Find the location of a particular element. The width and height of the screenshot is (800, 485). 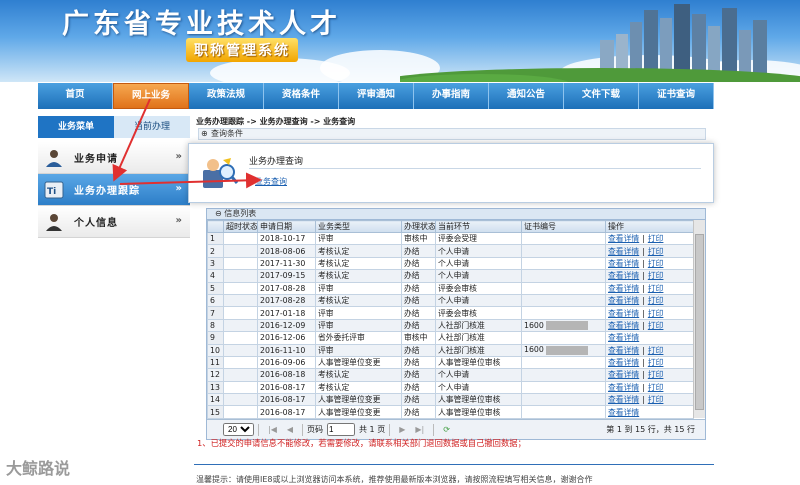

table-row: 3 2017-11-30 考核认定 办结 个人申请 查看详情 | 打印 is located at coordinates (450, 263).